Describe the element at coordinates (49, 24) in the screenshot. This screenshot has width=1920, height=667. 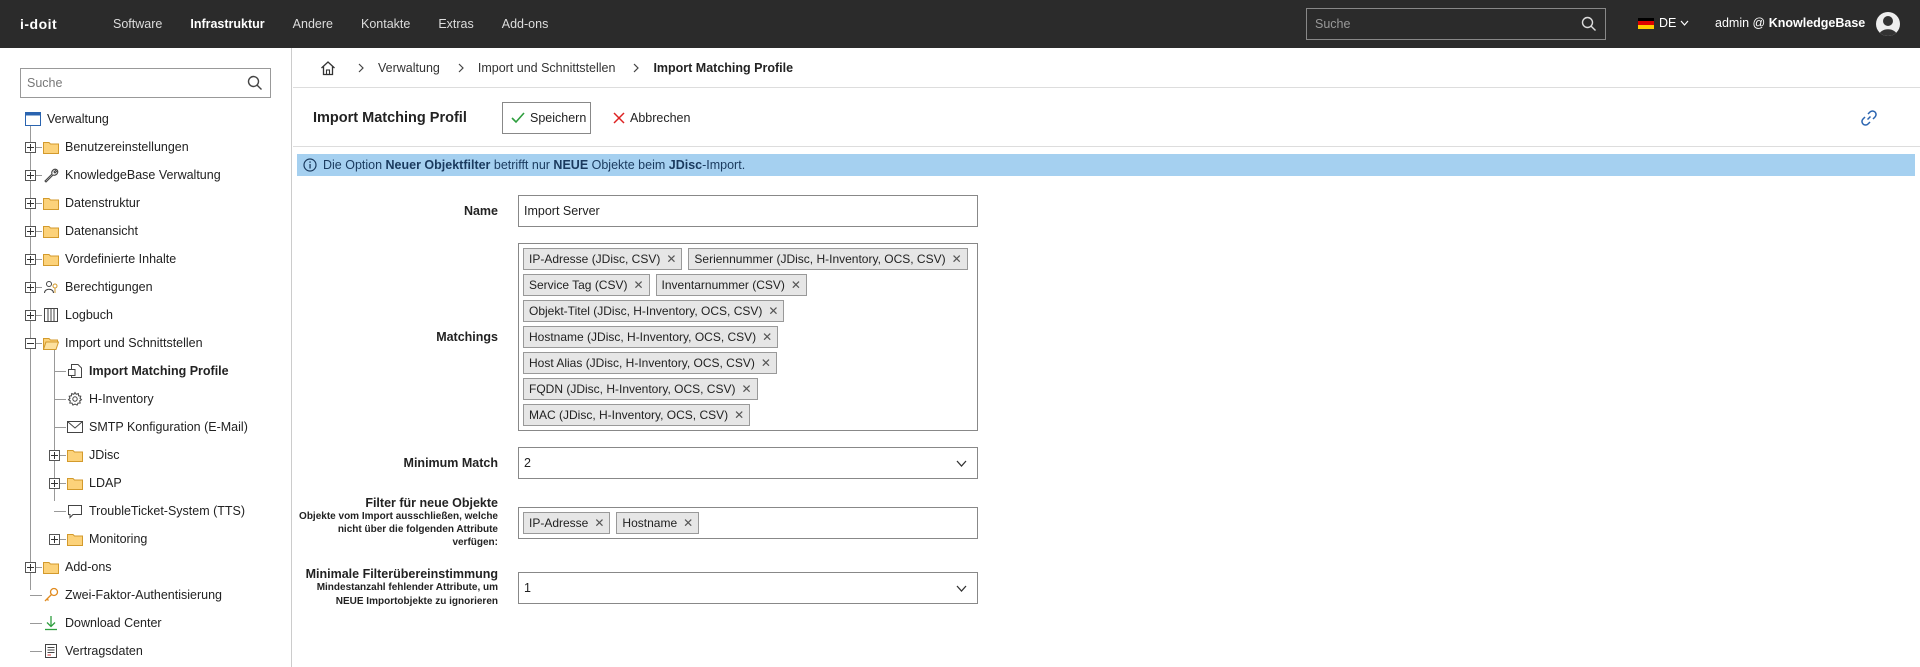
I see `idoit-logo: i-doit` at that location.